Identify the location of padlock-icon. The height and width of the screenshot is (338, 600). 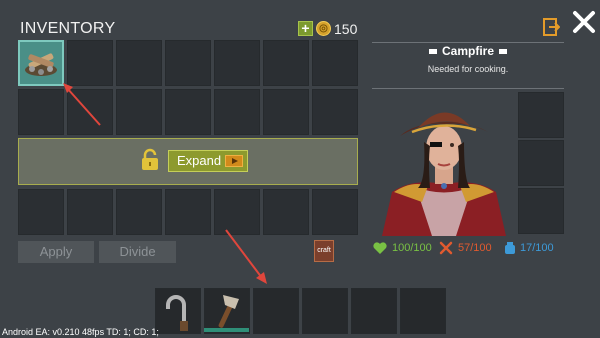
(150, 159).